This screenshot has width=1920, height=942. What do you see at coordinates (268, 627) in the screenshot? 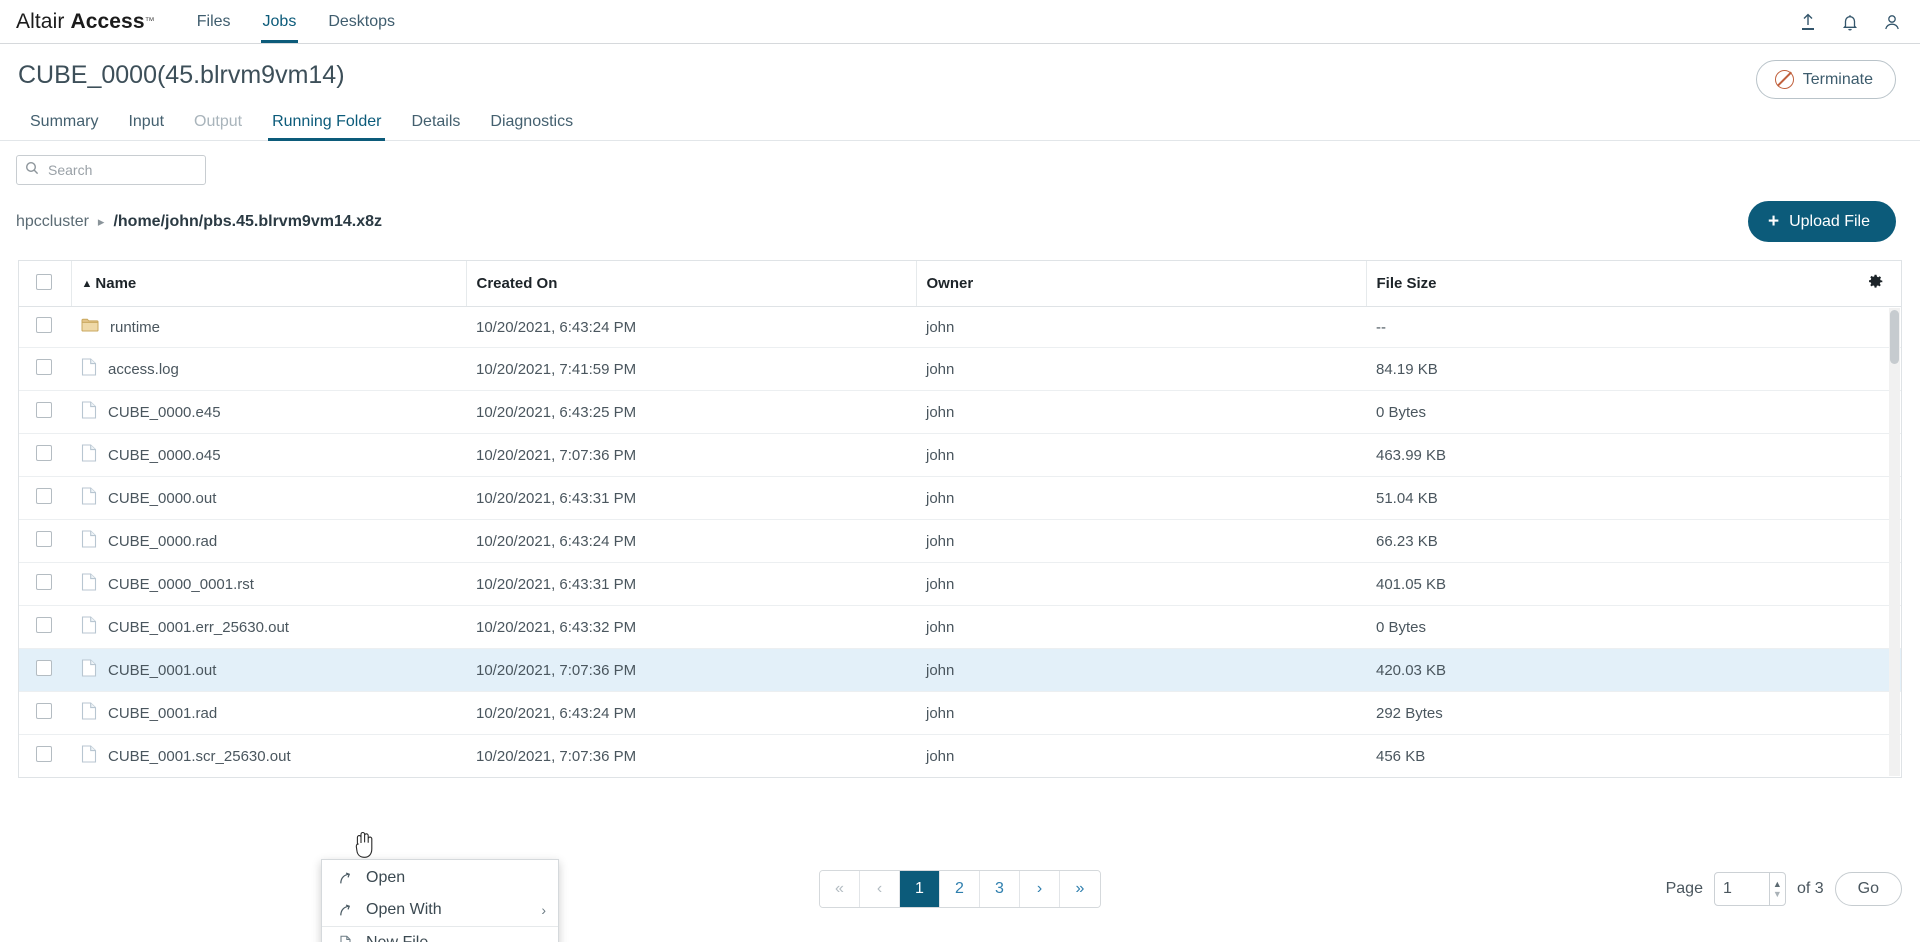
I see `file-name-cell: CUBE_0001.err_25630.out` at bounding box center [268, 627].